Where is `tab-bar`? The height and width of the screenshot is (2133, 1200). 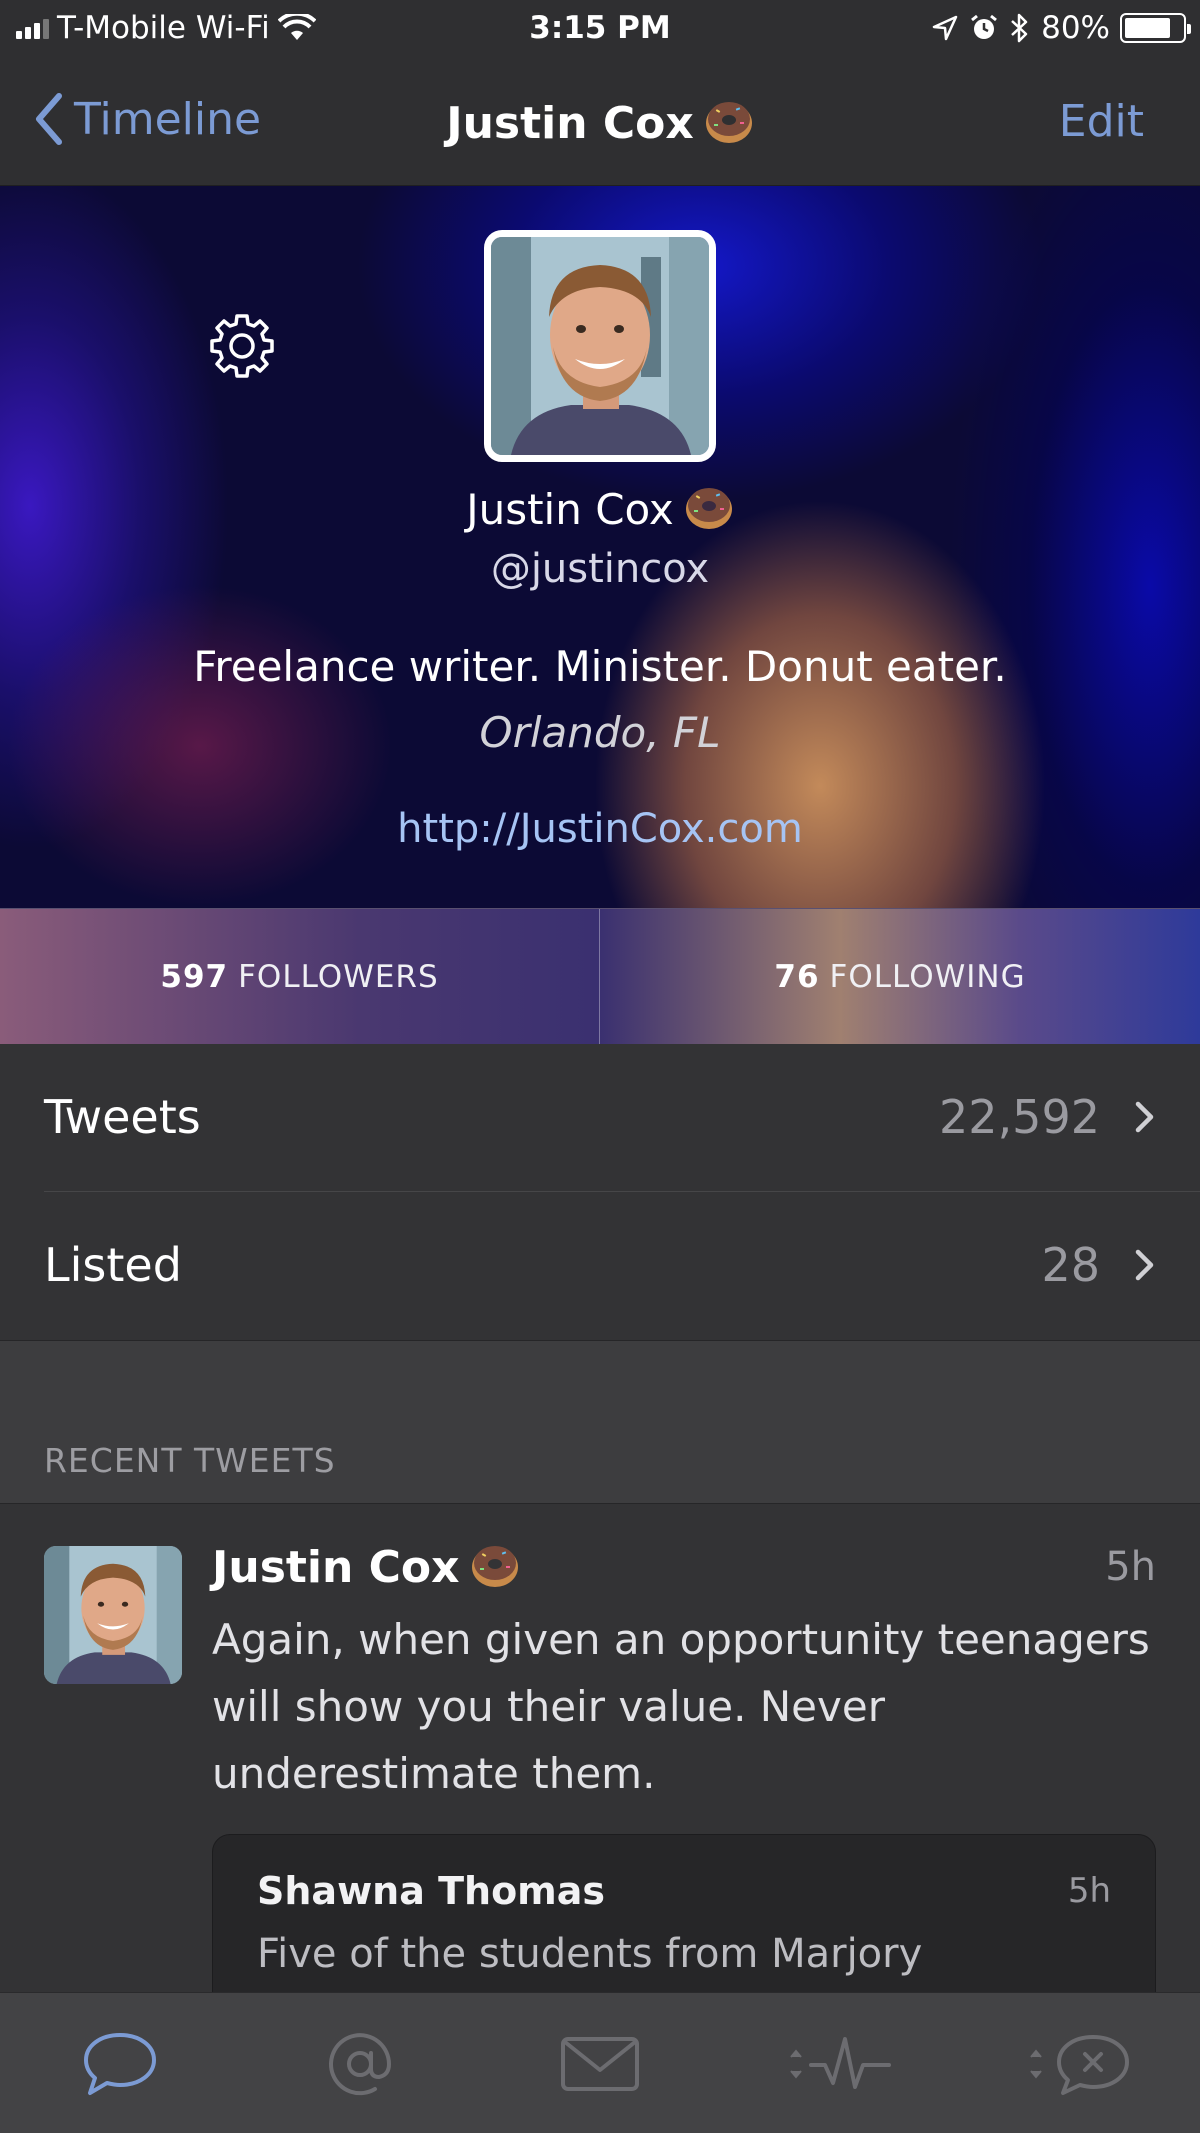 tab-bar is located at coordinates (600, 2062).